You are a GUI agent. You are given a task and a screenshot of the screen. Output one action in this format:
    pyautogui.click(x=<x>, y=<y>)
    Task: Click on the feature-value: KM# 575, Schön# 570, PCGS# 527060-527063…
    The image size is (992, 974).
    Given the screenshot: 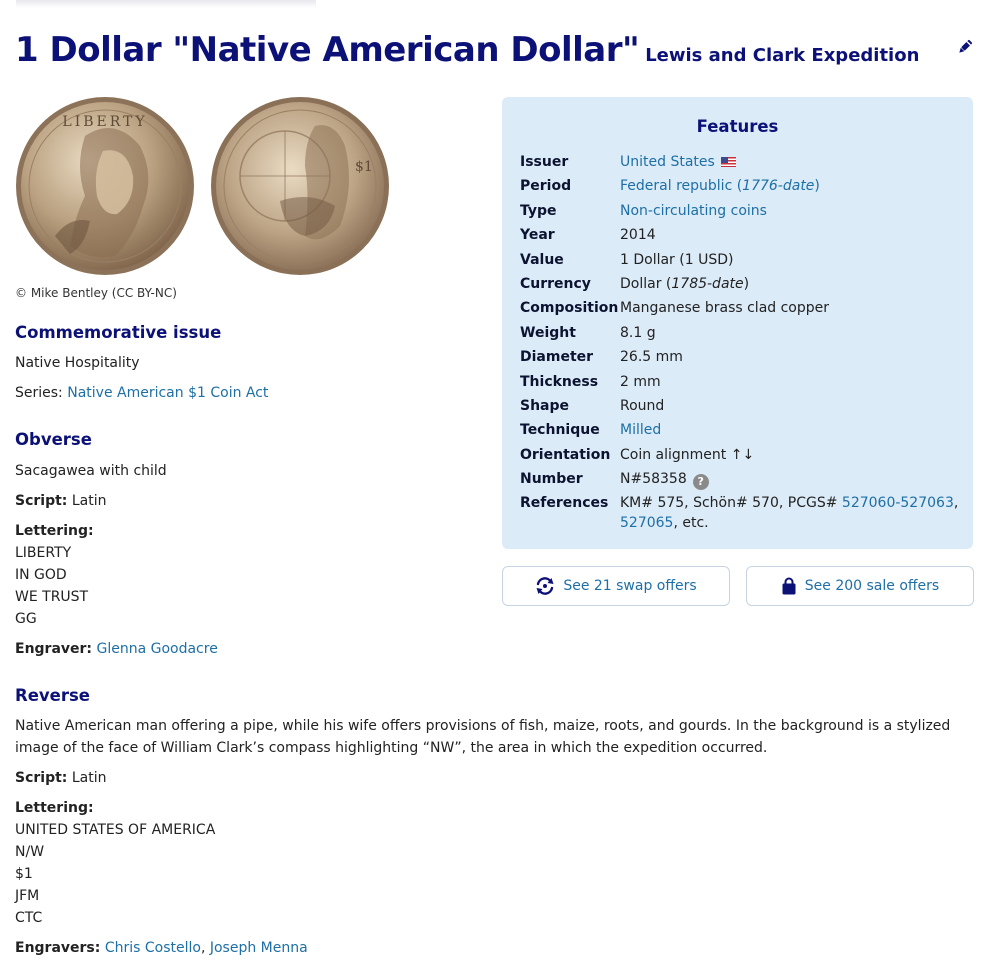 What is the action you would take?
    pyautogui.click(x=789, y=513)
    